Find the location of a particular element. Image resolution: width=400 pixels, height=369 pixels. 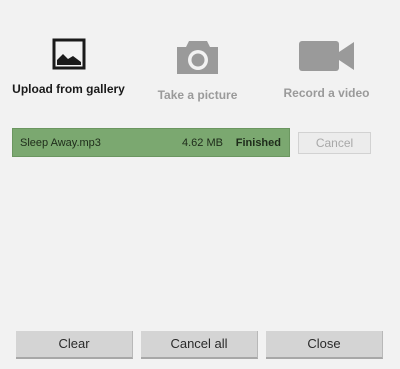

file-size: 4.62 MB is located at coordinates (202, 143).